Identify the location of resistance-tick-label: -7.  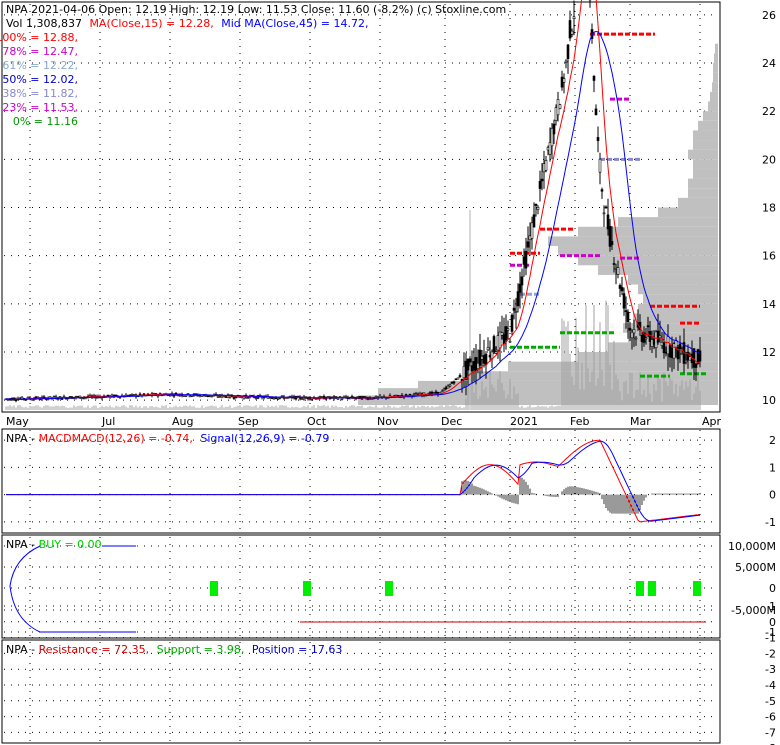
(770, 732).